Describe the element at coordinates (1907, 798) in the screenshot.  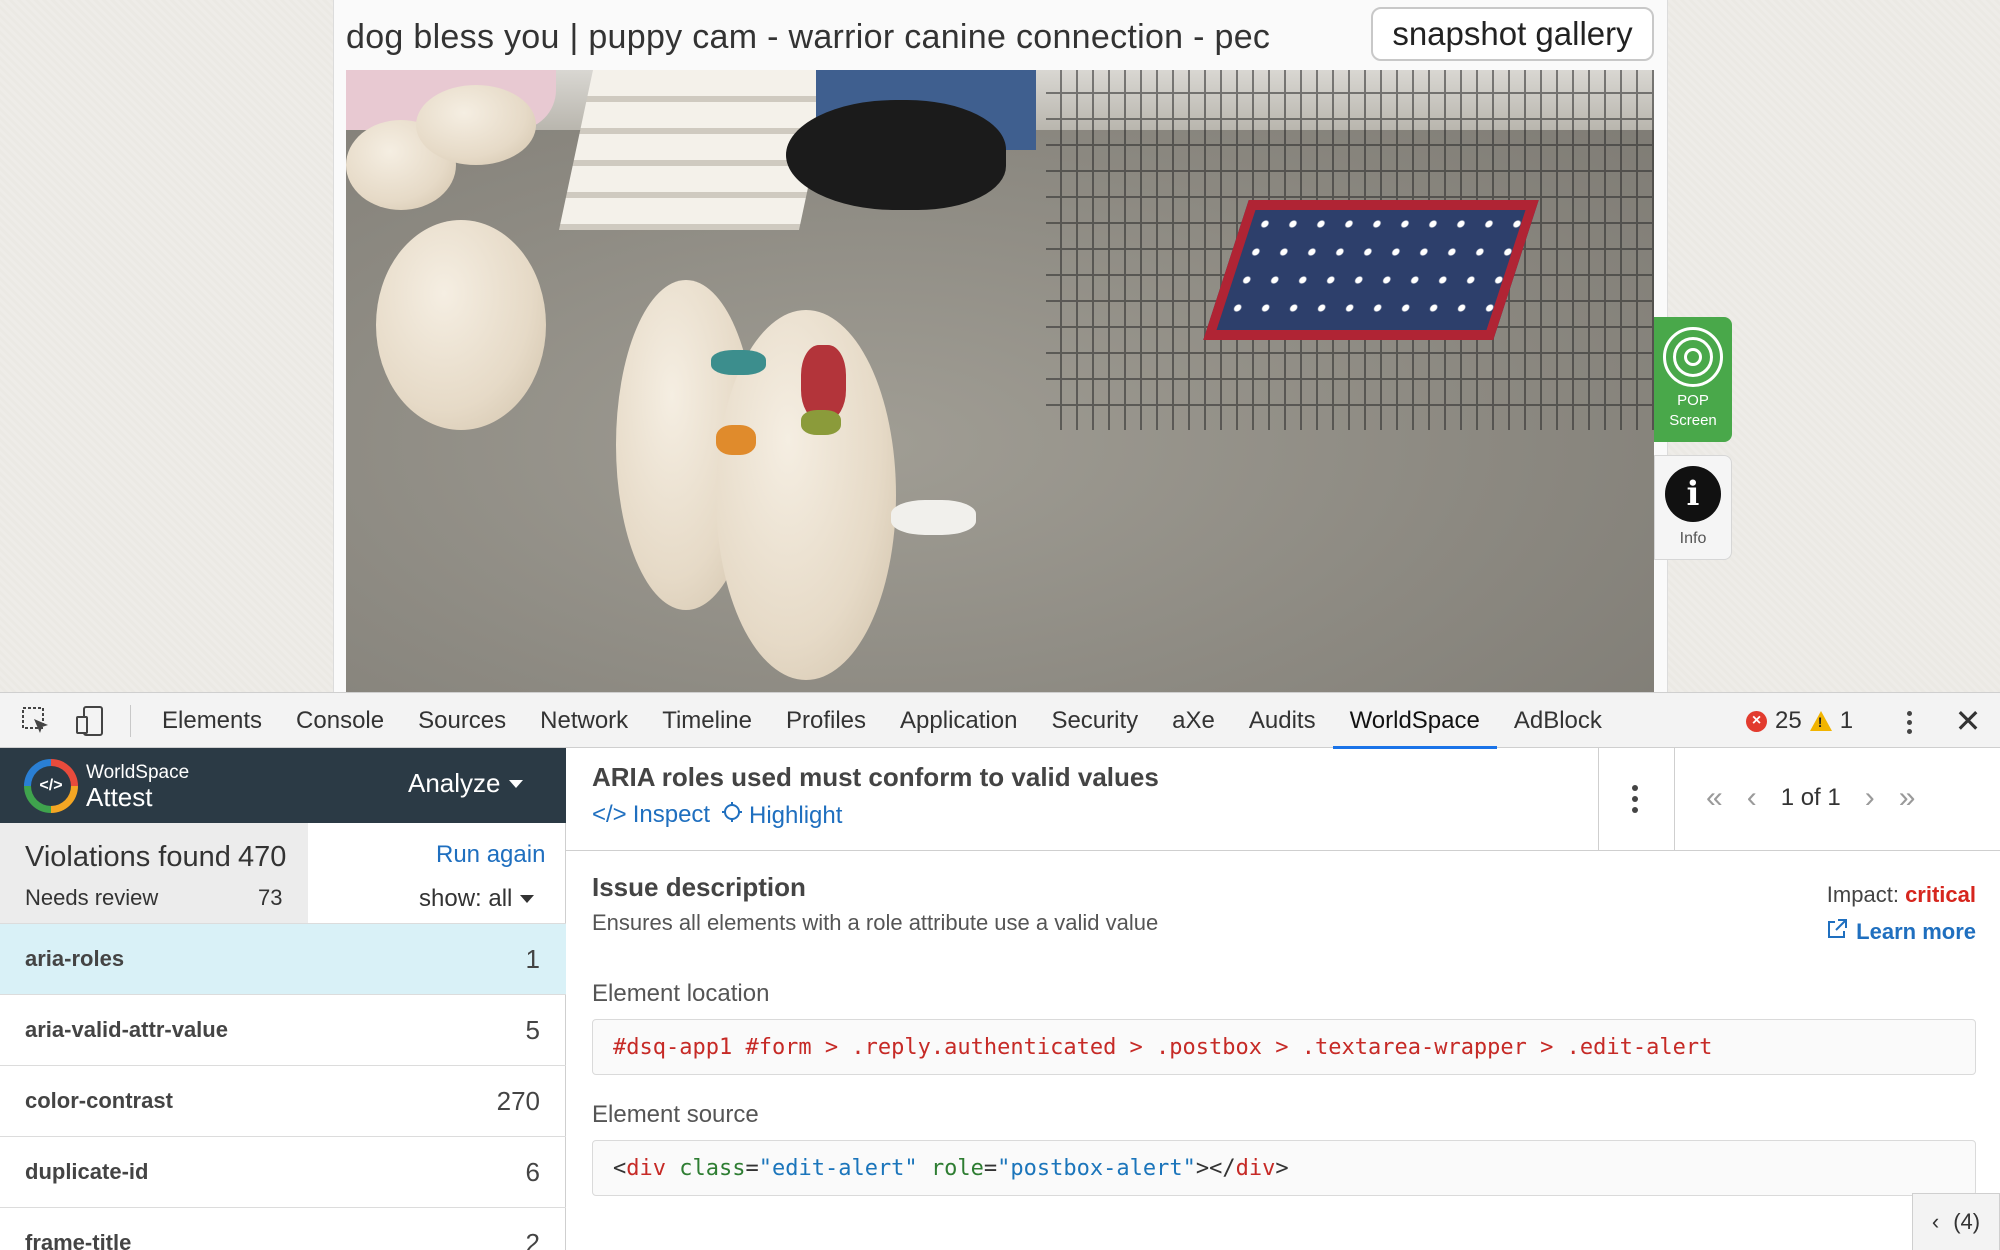
I see `last-page-icon: »` at that location.